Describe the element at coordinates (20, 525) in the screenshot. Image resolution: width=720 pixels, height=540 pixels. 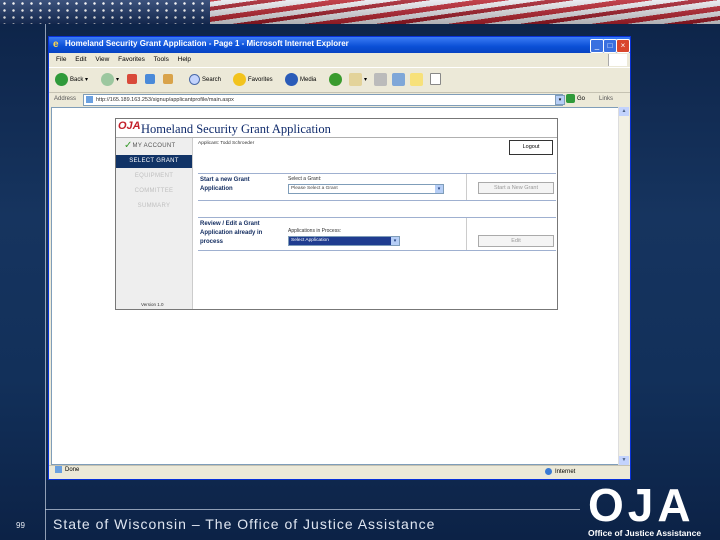
I see `slide-number: 99` at that location.